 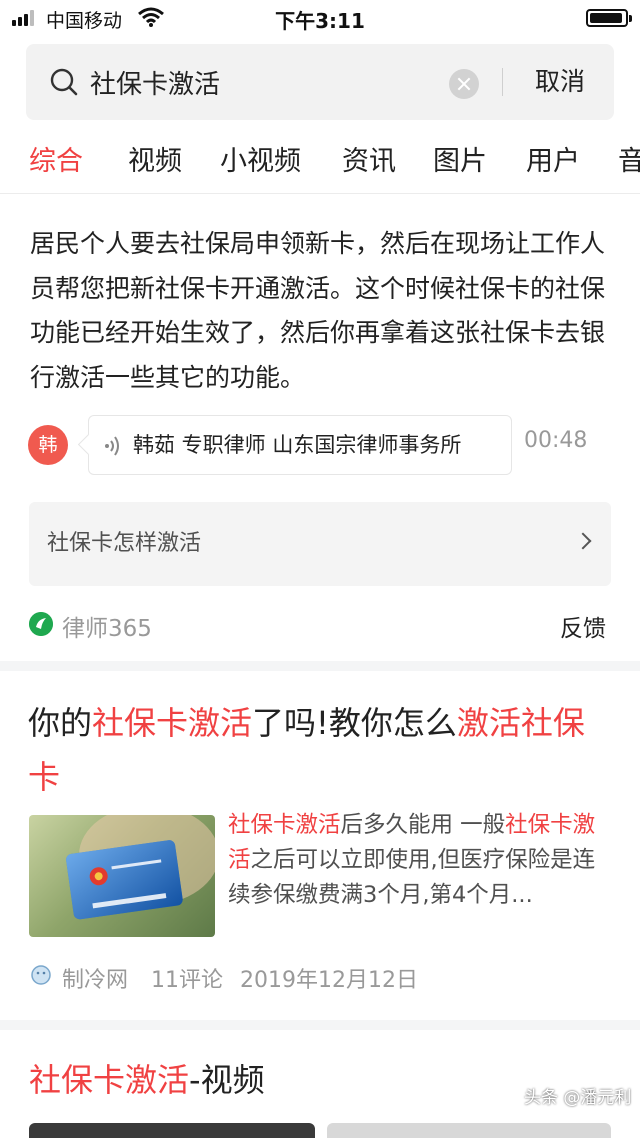 What do you see at coordinates (464, 84) in the screenshot?
I see `clear-search-icon` at bounding box center [464, 84].